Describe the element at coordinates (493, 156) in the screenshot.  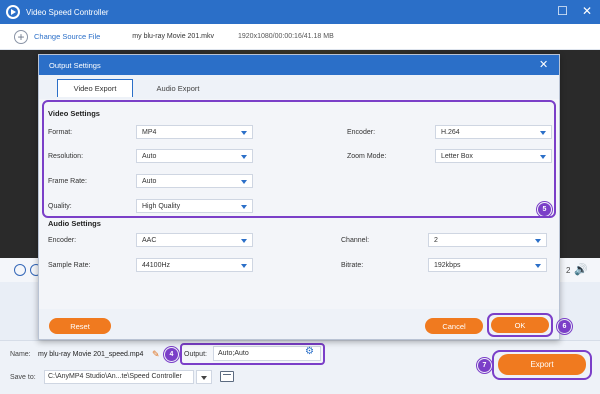
I see `zoom-mode-select: Letter Box` at that location.